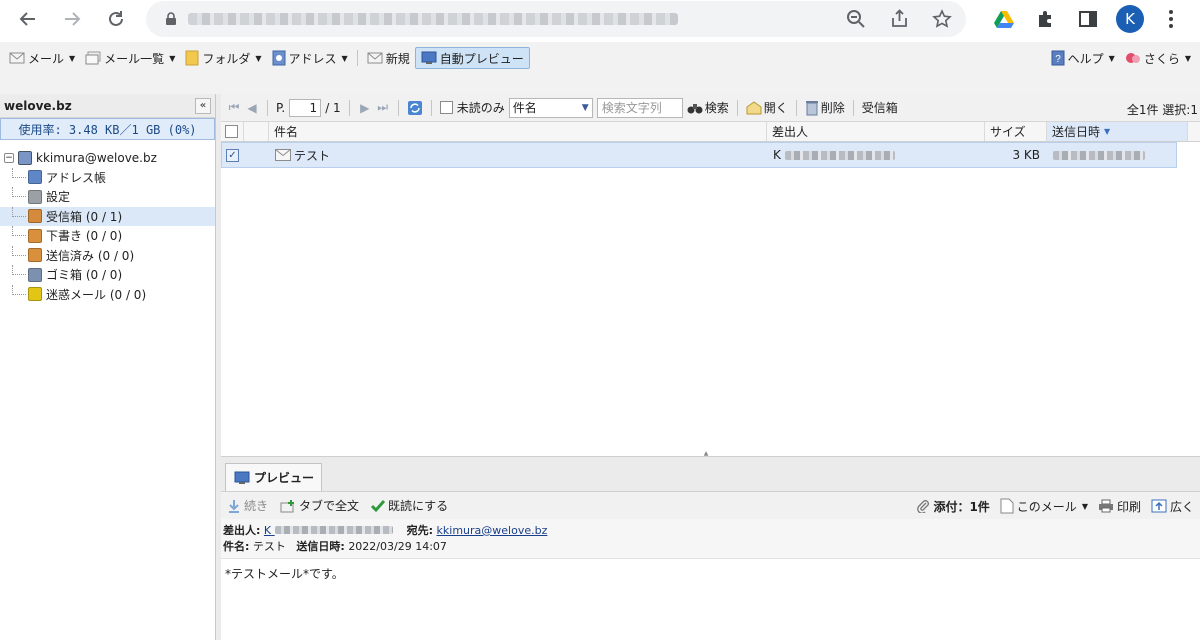 The height and width of the screenshot is (640, 1200). What do you see at coordinates (415, 108) in the screenshot?
I see `refresh-icon` at bounding box center [415, 108].